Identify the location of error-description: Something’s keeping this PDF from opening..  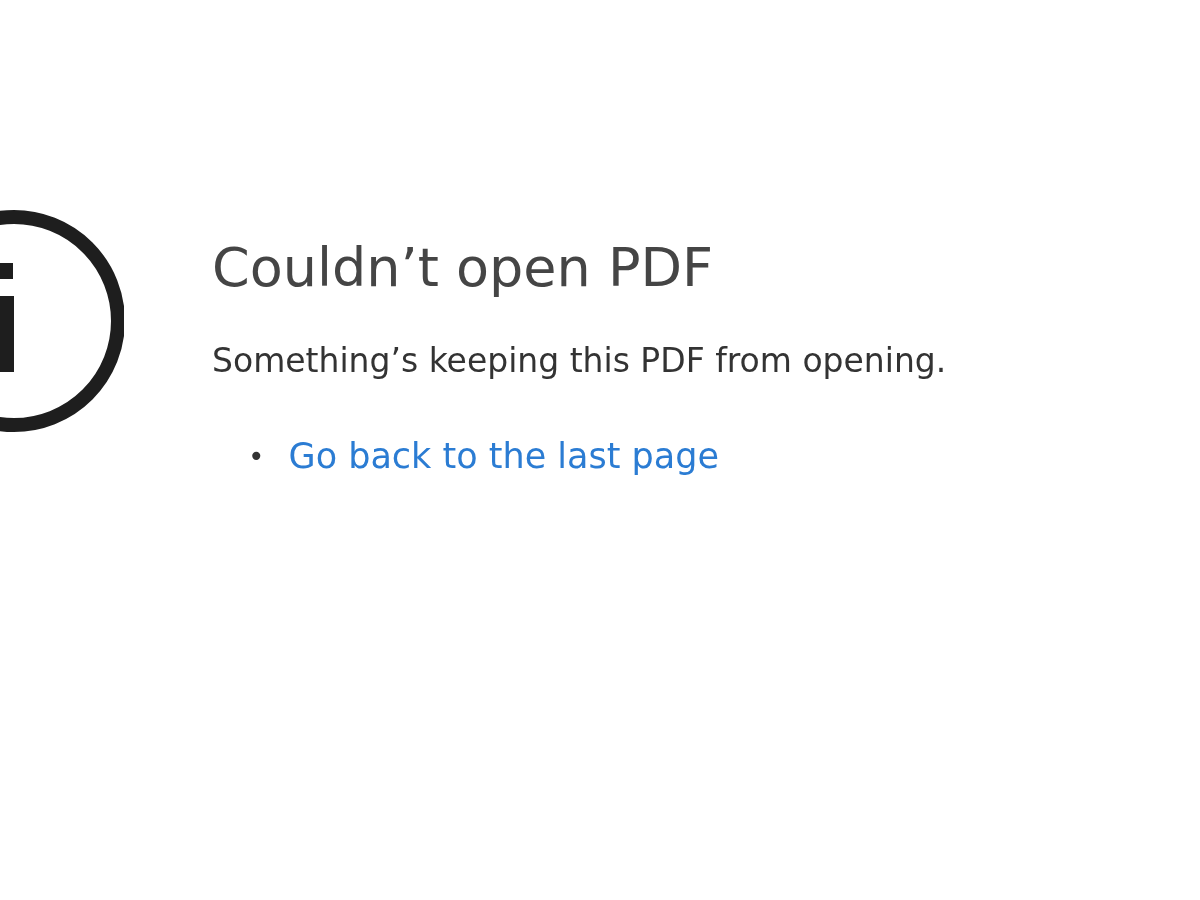
(579, 361).